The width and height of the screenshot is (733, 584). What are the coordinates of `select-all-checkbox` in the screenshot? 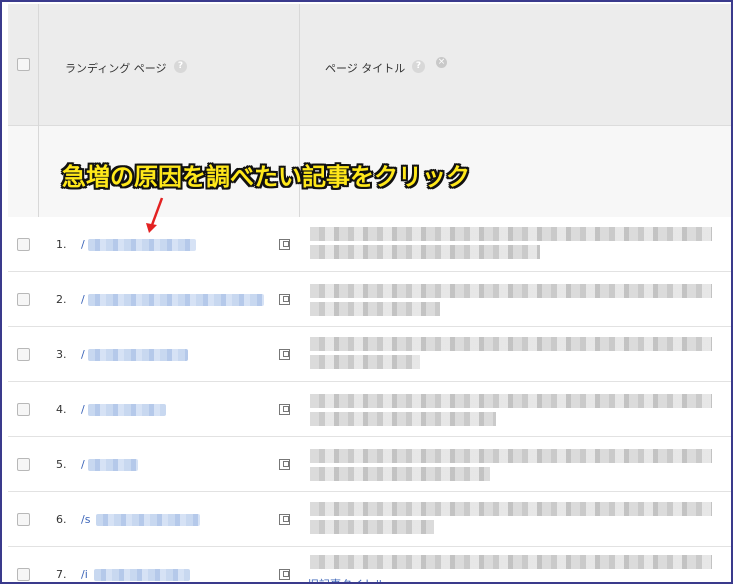 It's located at (23, 64).